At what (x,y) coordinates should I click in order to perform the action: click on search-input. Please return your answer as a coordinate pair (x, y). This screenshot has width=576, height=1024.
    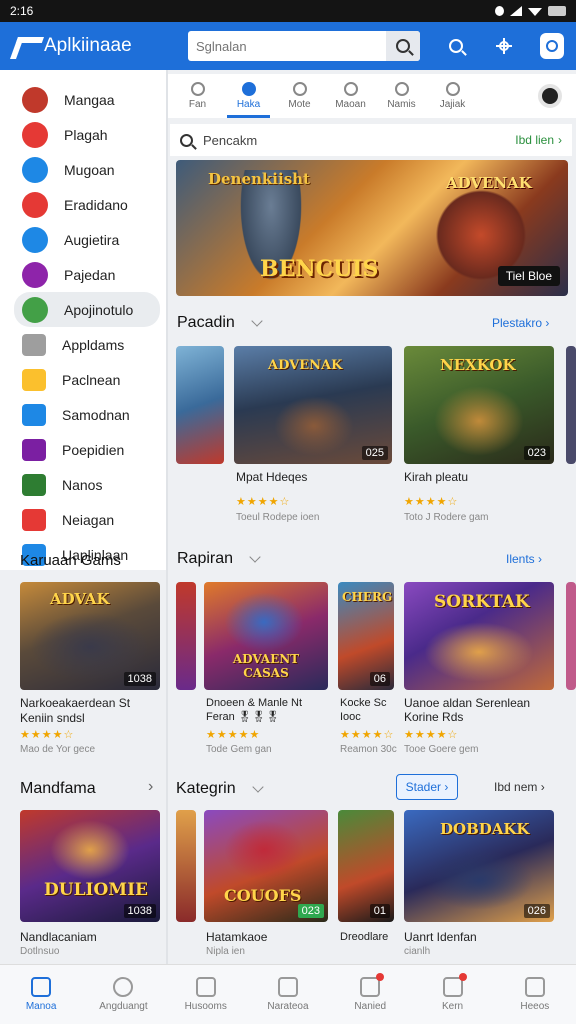
    Looking at the image, I should click on (287, 46).